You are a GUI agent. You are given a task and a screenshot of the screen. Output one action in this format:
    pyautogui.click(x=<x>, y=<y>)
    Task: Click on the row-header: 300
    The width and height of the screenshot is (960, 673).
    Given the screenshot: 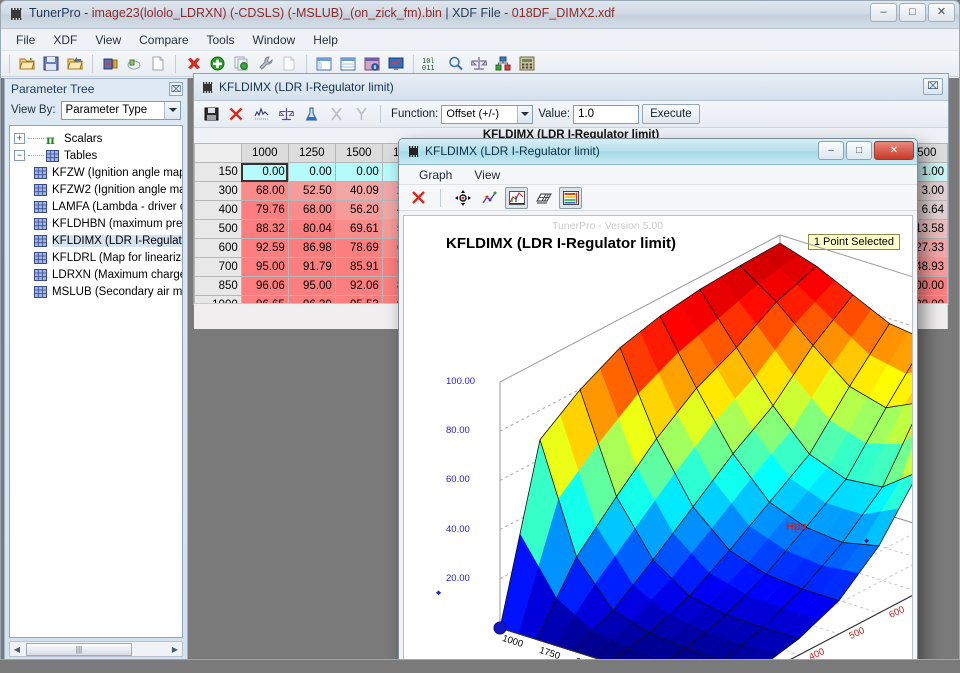 What is the action you would take?
    pyautogui.click(x=218, y=191)
    